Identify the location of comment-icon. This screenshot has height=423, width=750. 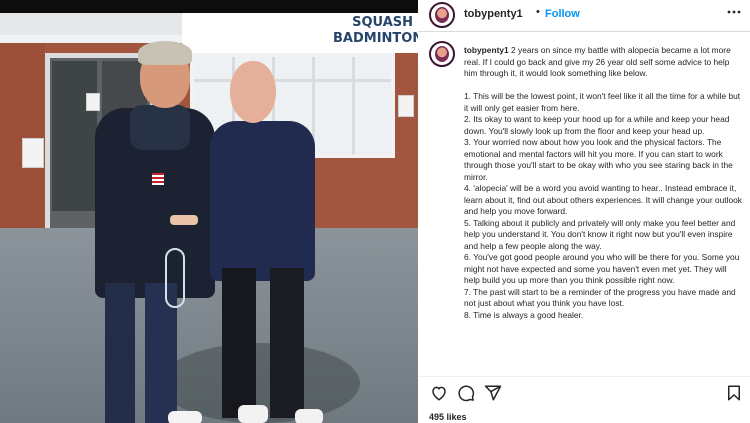
(466, 393).